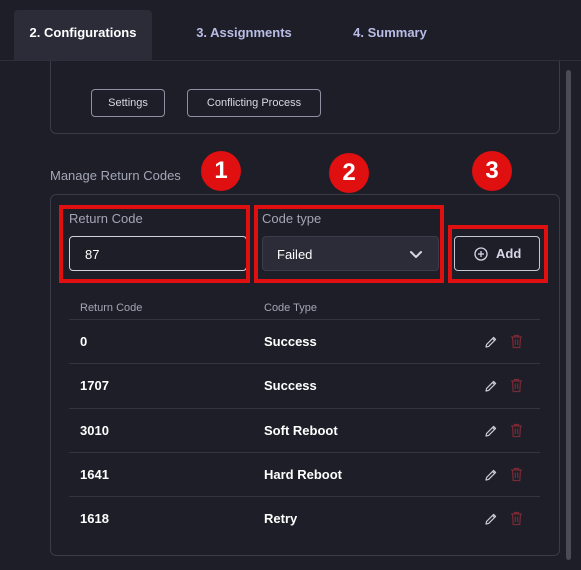 The width and height of the screenshot is (581, 570). Describe the element at coordinates (111, 308) in the screenshot. I see `column-header-return-code: Return Code` at that location.